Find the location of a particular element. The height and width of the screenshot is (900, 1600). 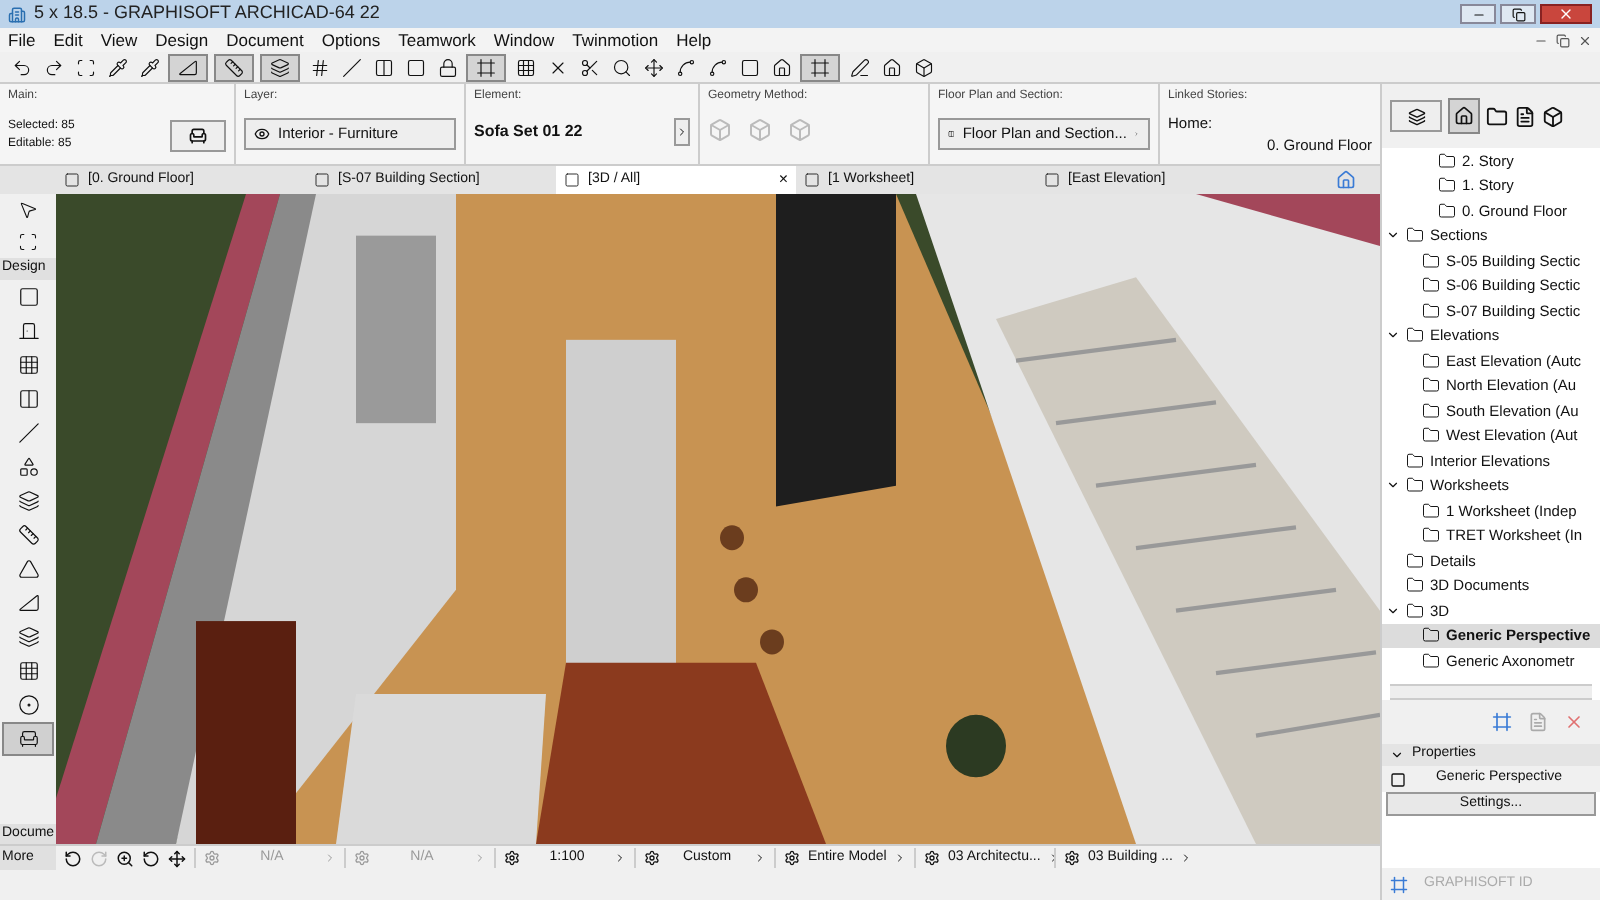

ruler-icon is located at coordinates (234, 67).